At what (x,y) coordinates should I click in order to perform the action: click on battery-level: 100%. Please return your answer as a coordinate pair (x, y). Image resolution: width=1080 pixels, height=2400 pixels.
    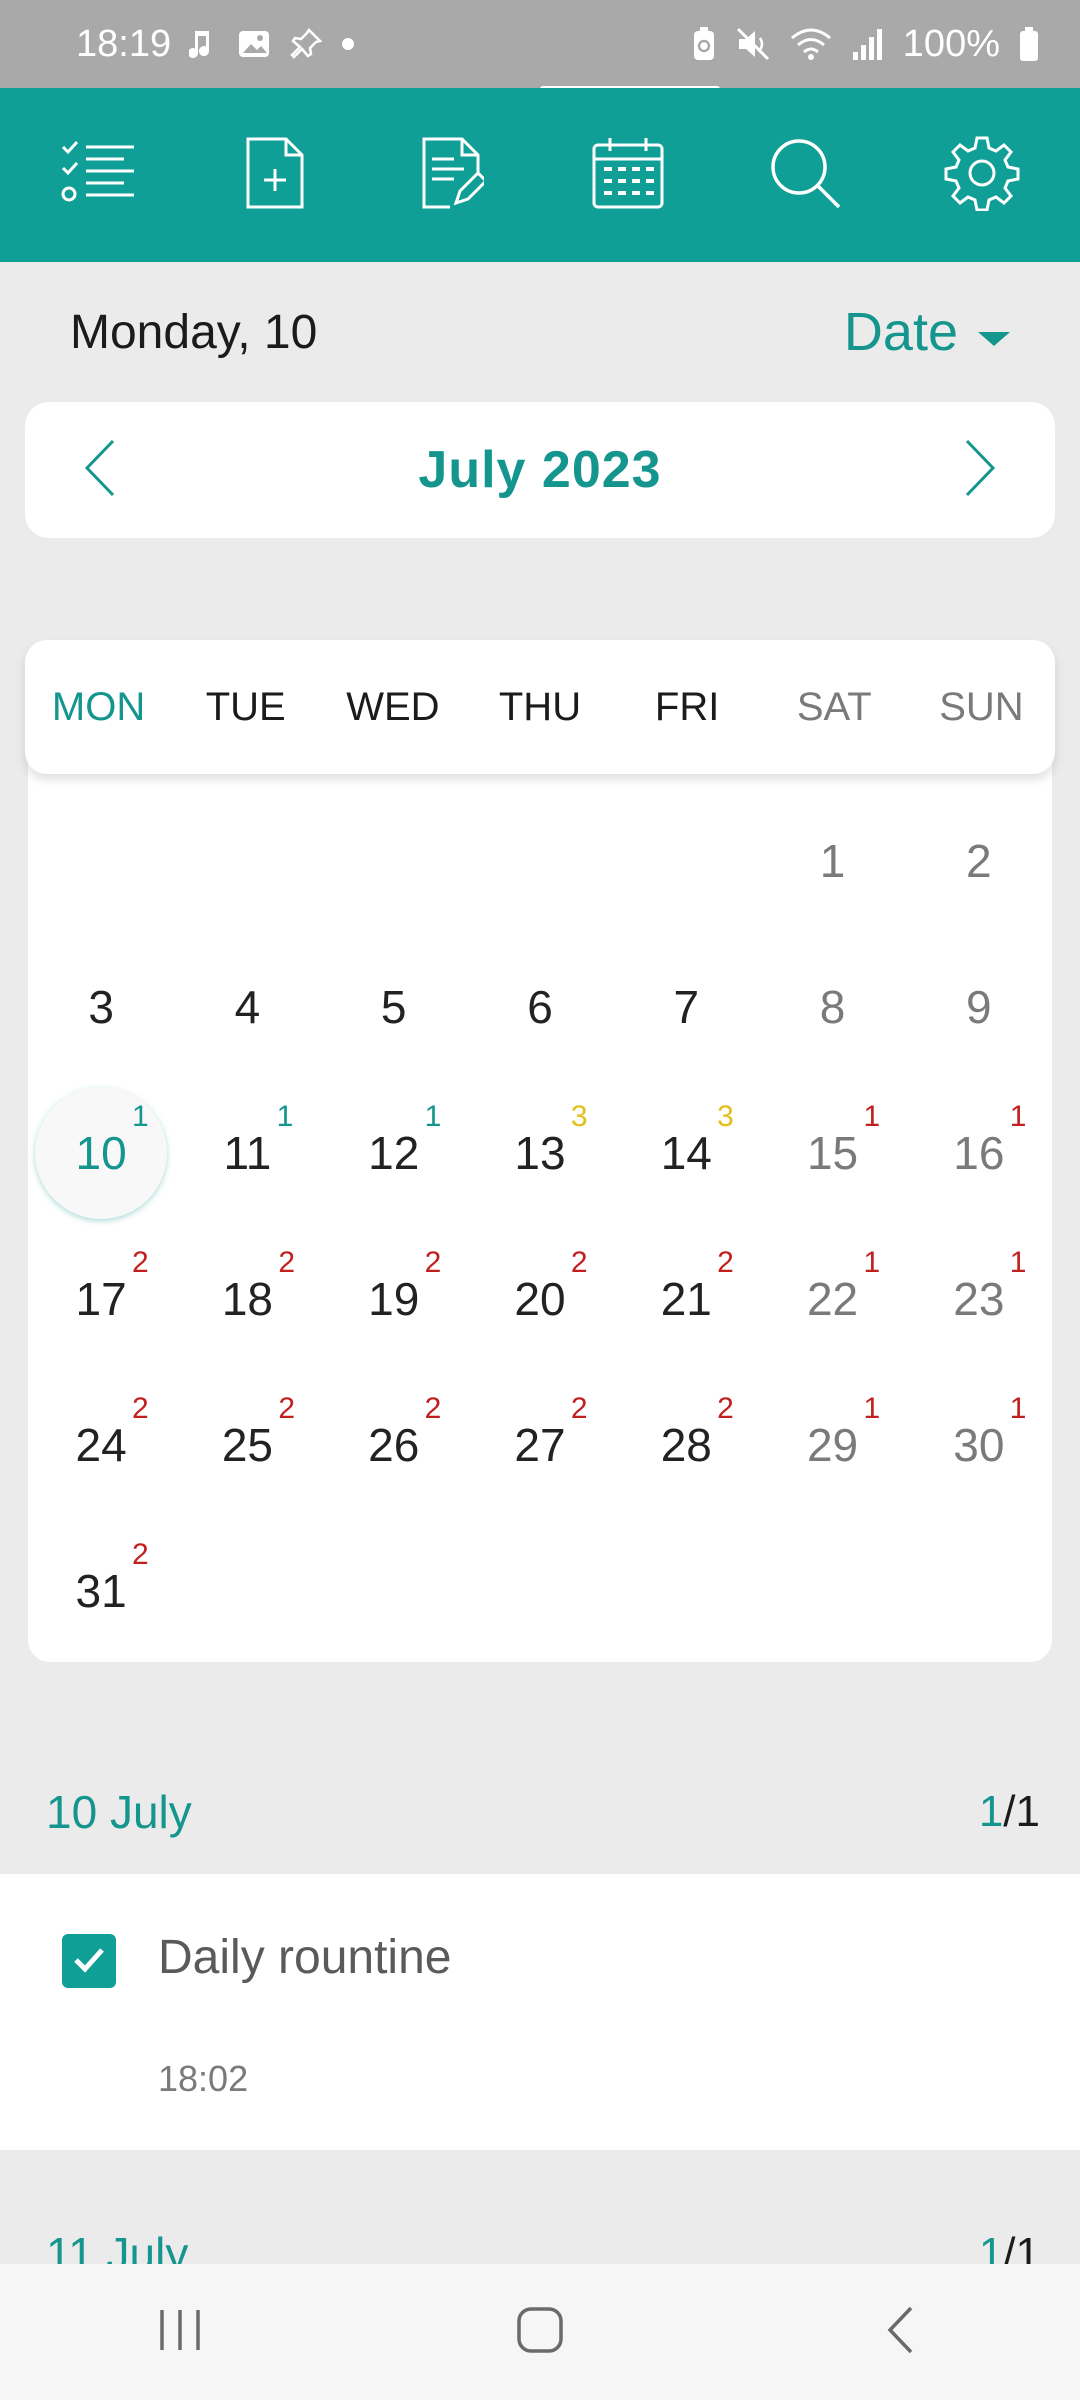
    Looking at the image, I should click on (951, 43).